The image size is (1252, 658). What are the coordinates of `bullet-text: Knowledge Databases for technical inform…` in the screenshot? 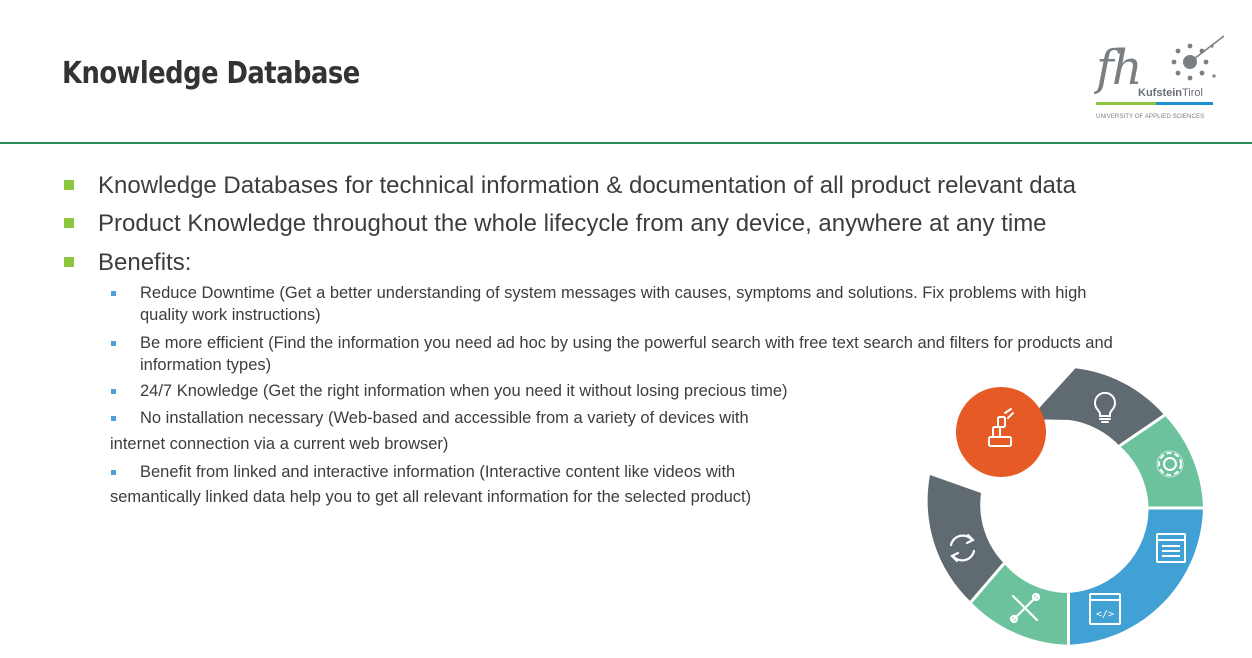 It's located at (587, 185).